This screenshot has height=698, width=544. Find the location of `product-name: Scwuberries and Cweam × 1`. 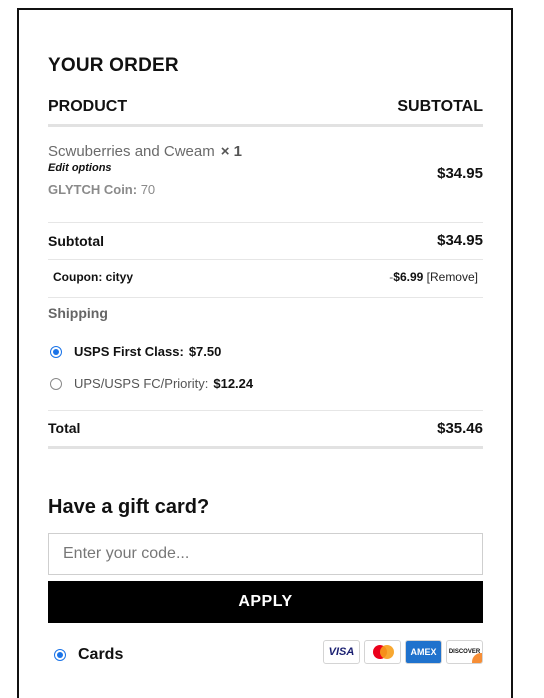

product-name: Scwuberries and Cweam × 1 is located at coordinates (145, 151).